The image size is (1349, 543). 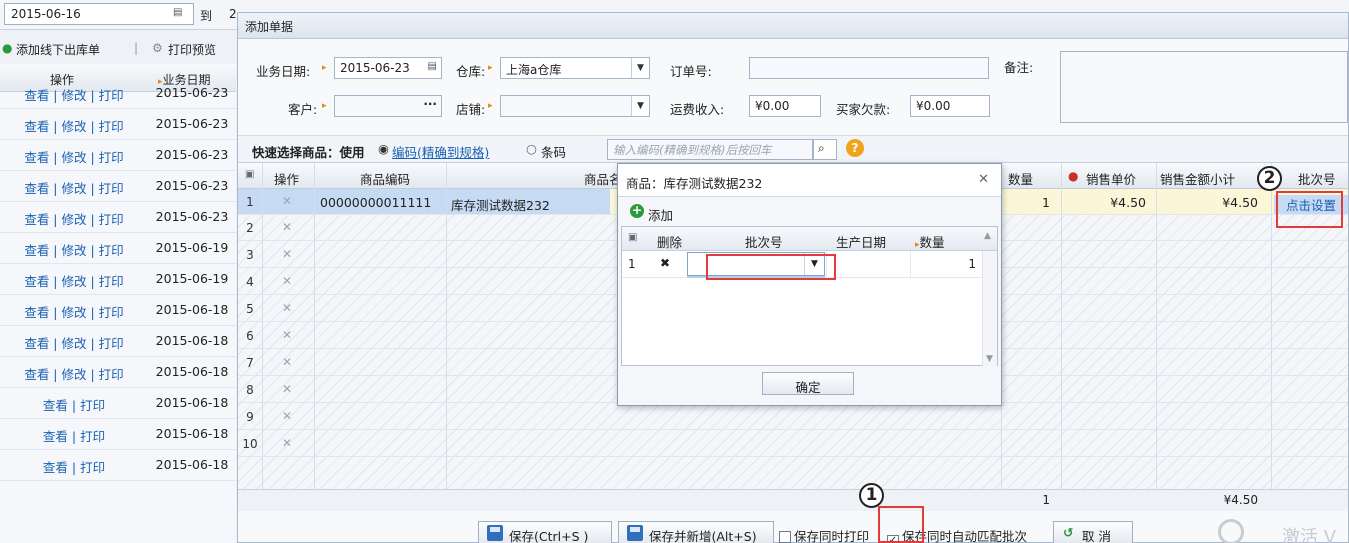 What do you see at coordinates (989, 359) in the screenshot?
I see `scroll-down-icon: ▼` at bounding box center [989, 359].